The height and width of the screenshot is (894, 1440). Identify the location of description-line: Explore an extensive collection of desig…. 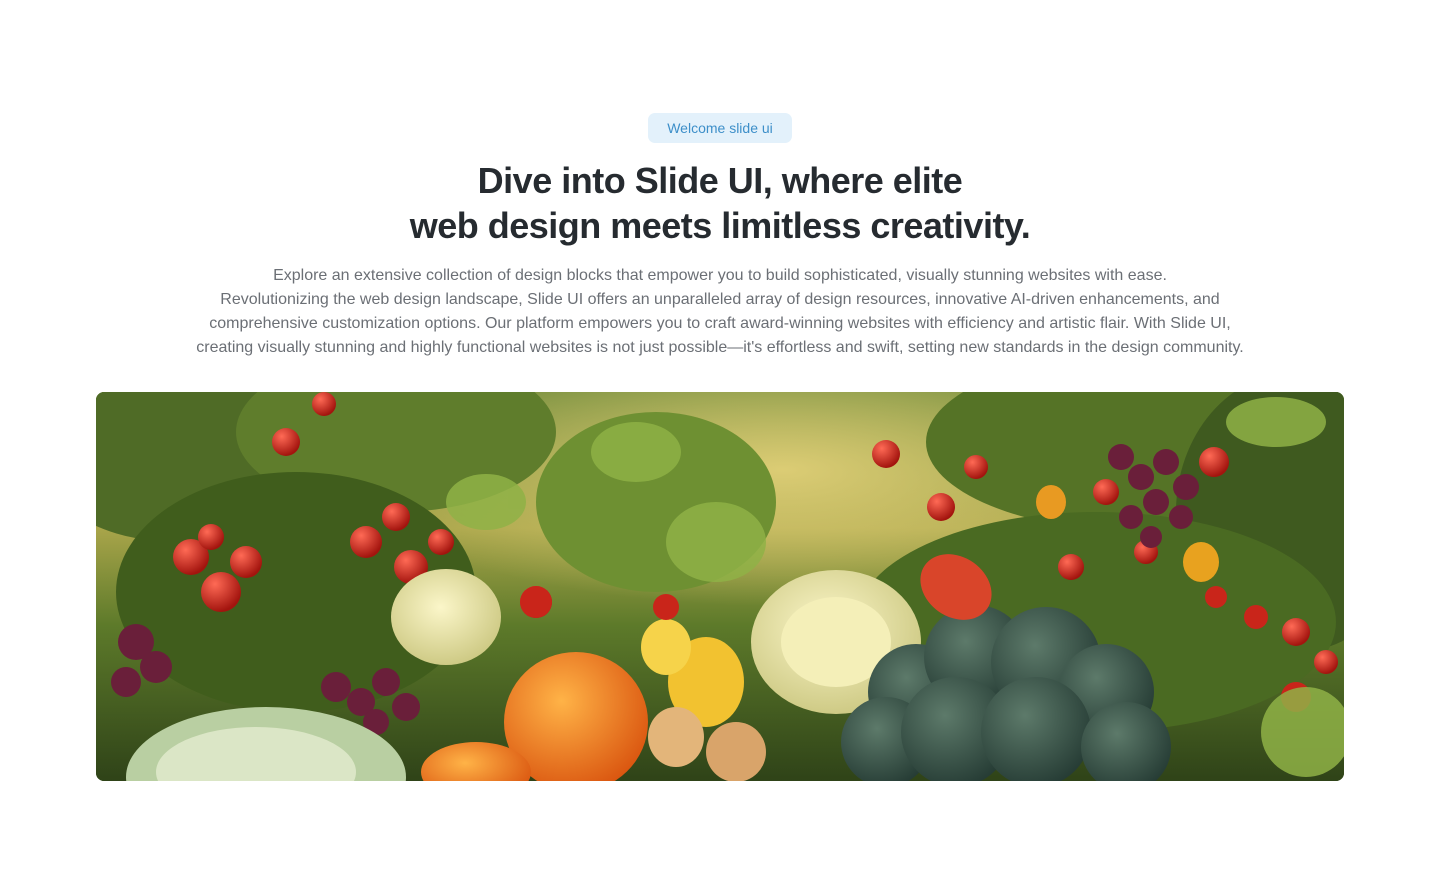
(720, 275).